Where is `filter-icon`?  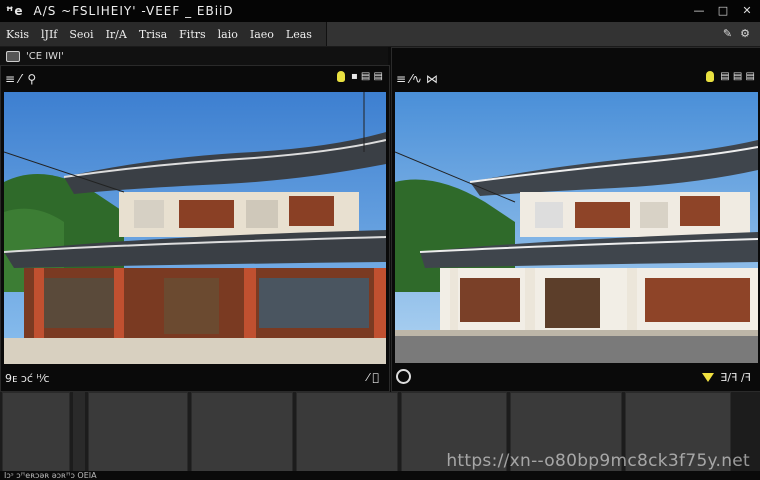
filter-icon is located at coordinates (708, 377).